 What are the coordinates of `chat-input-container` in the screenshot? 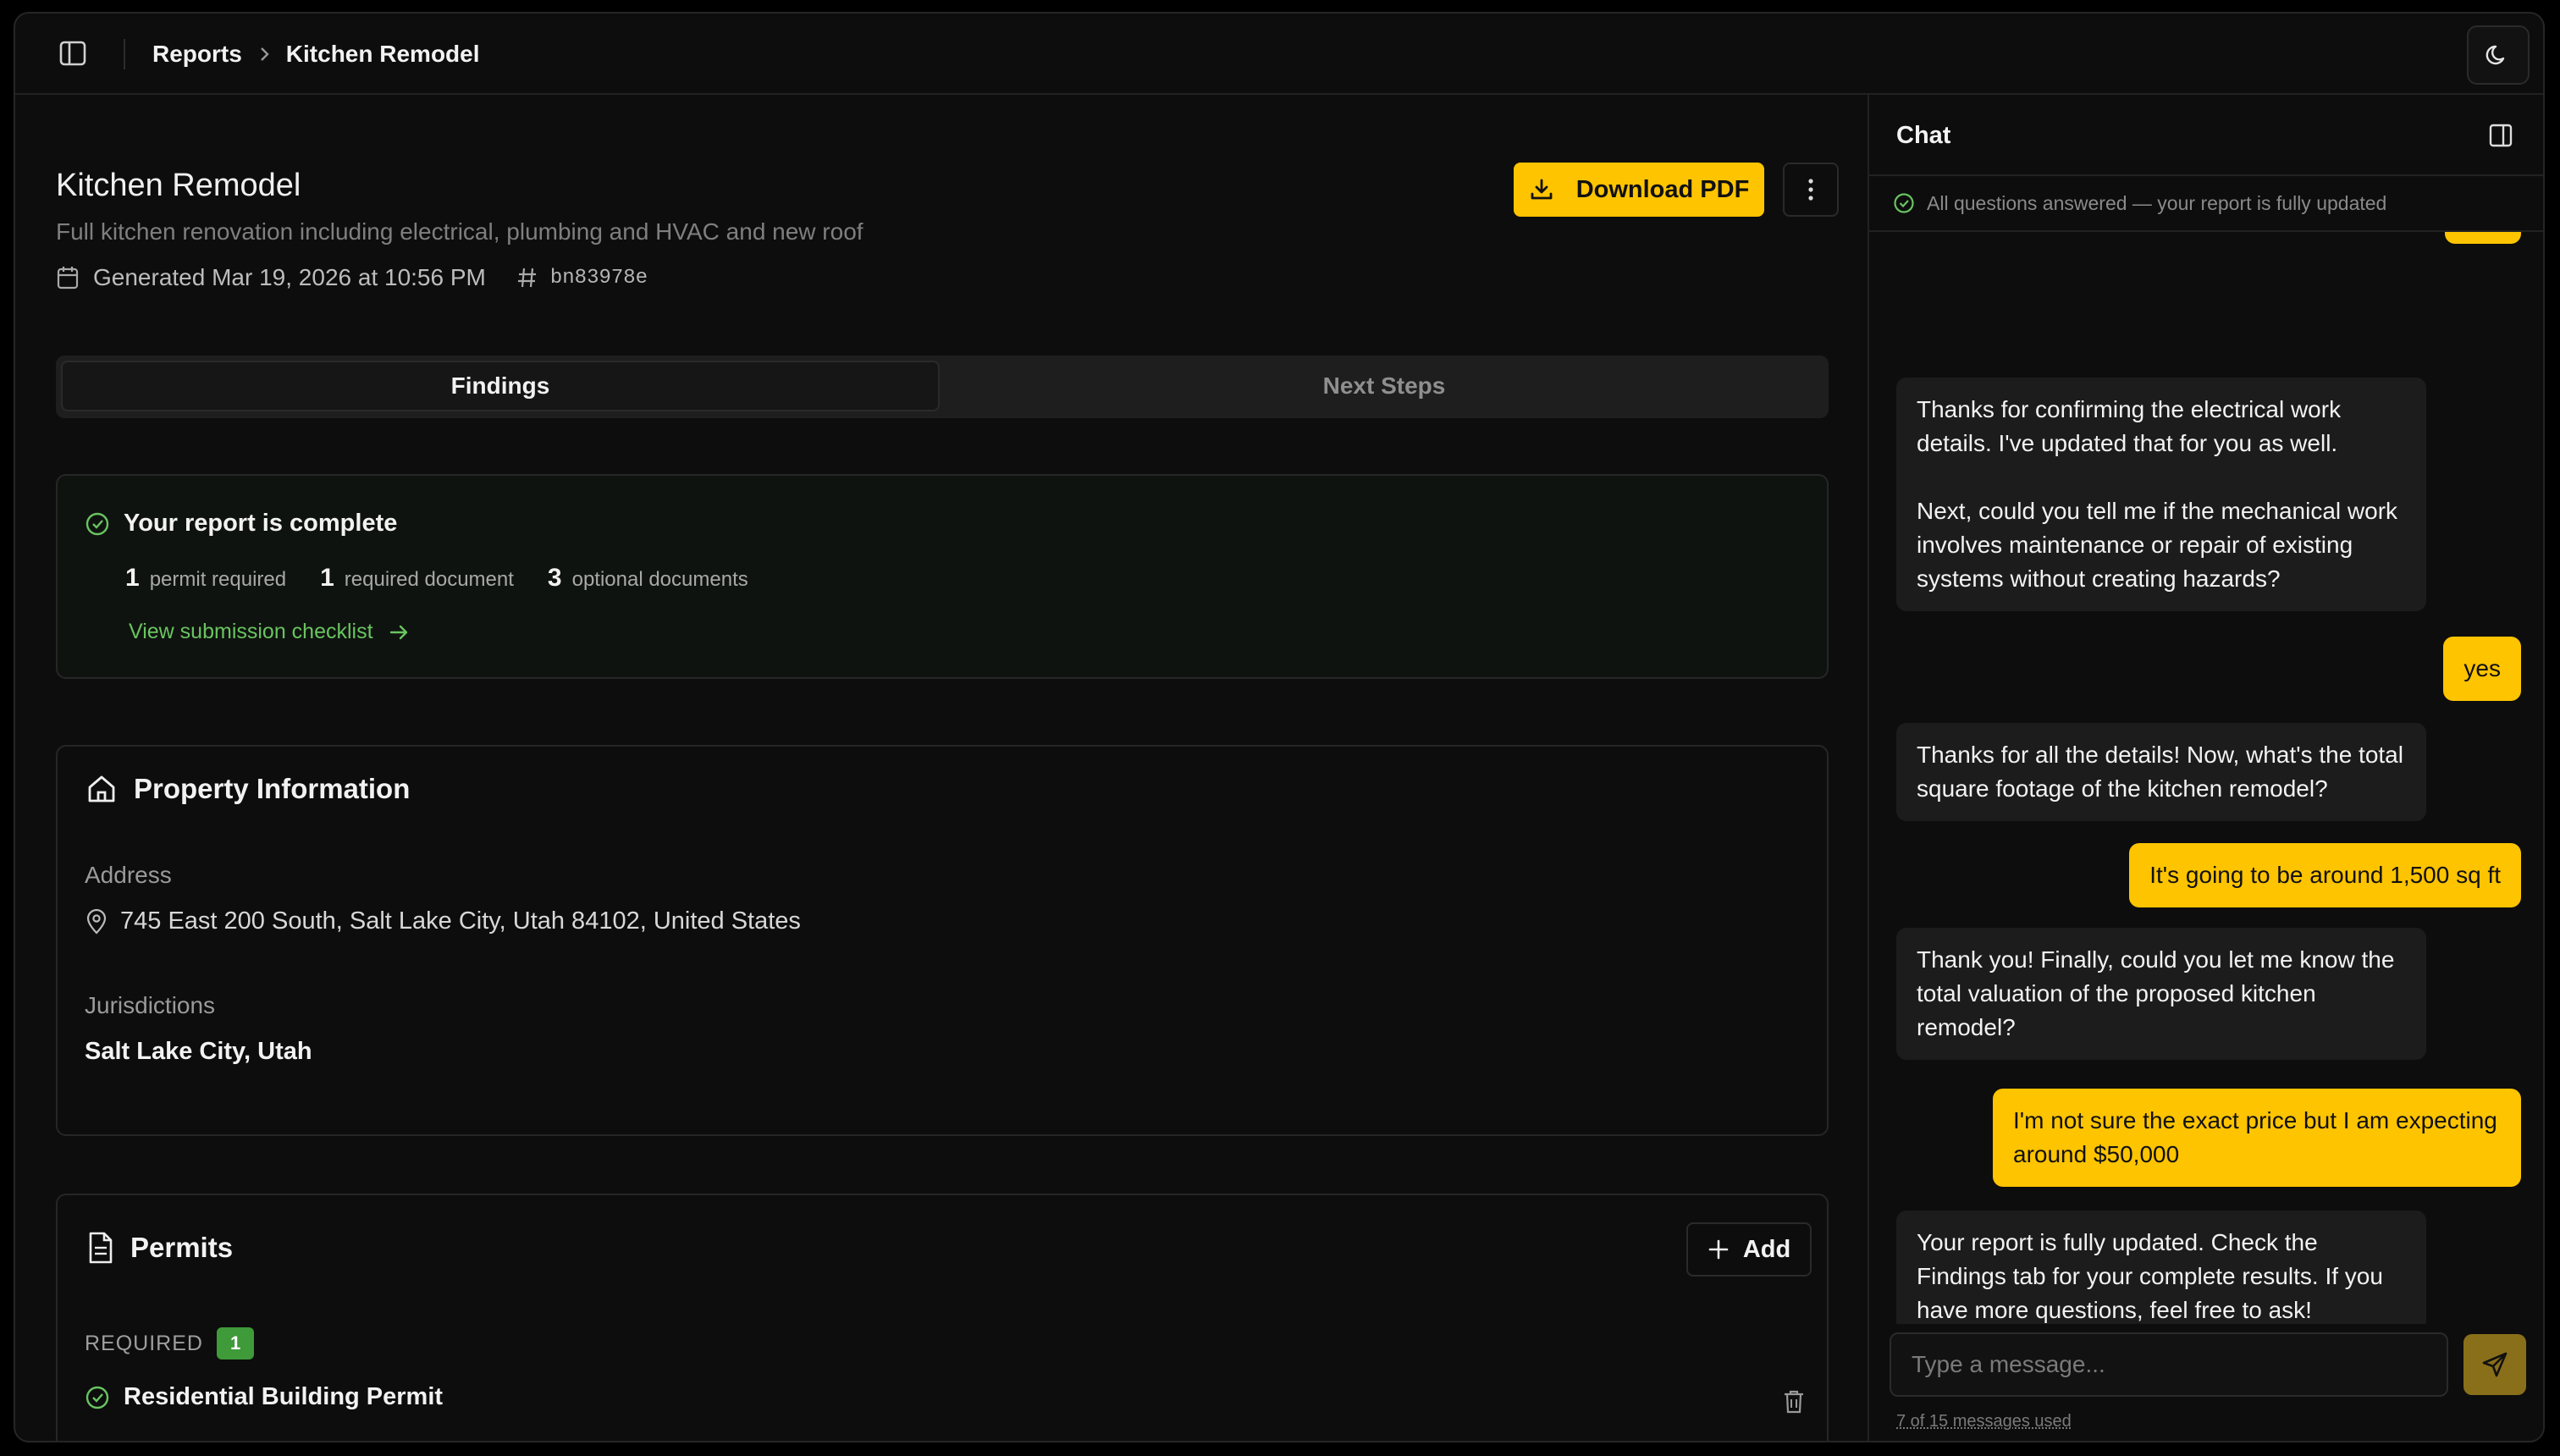 It's located at (2169, 1364).